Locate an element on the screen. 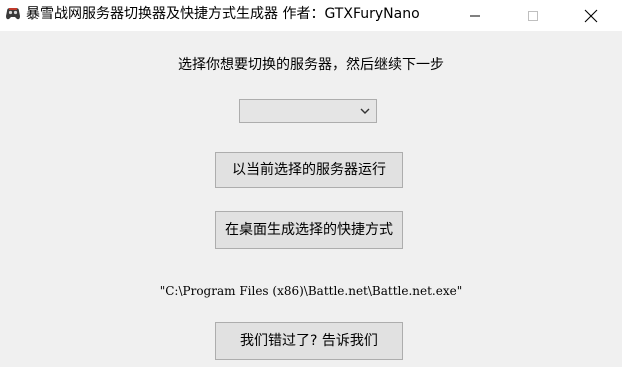 The image size is (622, 367). maximize-button is located at coordinates (533, 15).